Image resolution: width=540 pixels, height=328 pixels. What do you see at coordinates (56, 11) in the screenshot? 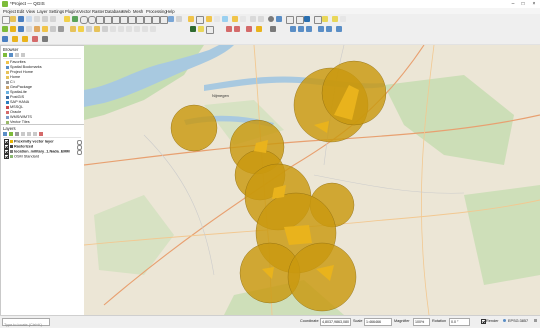
I see `menu-settings: Settings` at bounding box center [56, 11].